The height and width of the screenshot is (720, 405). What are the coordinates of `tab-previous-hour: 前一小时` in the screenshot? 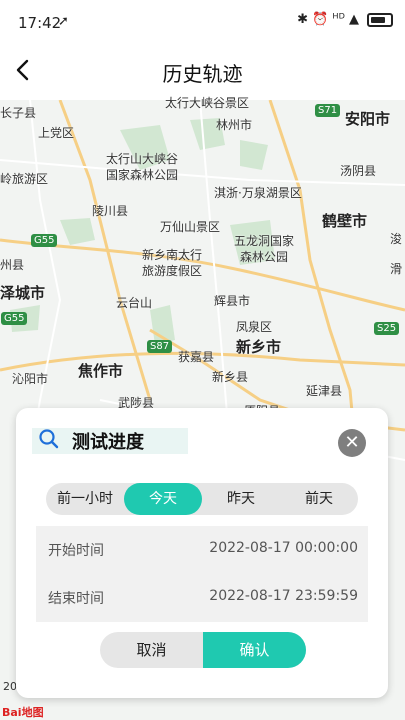 It's located at (85, 499).